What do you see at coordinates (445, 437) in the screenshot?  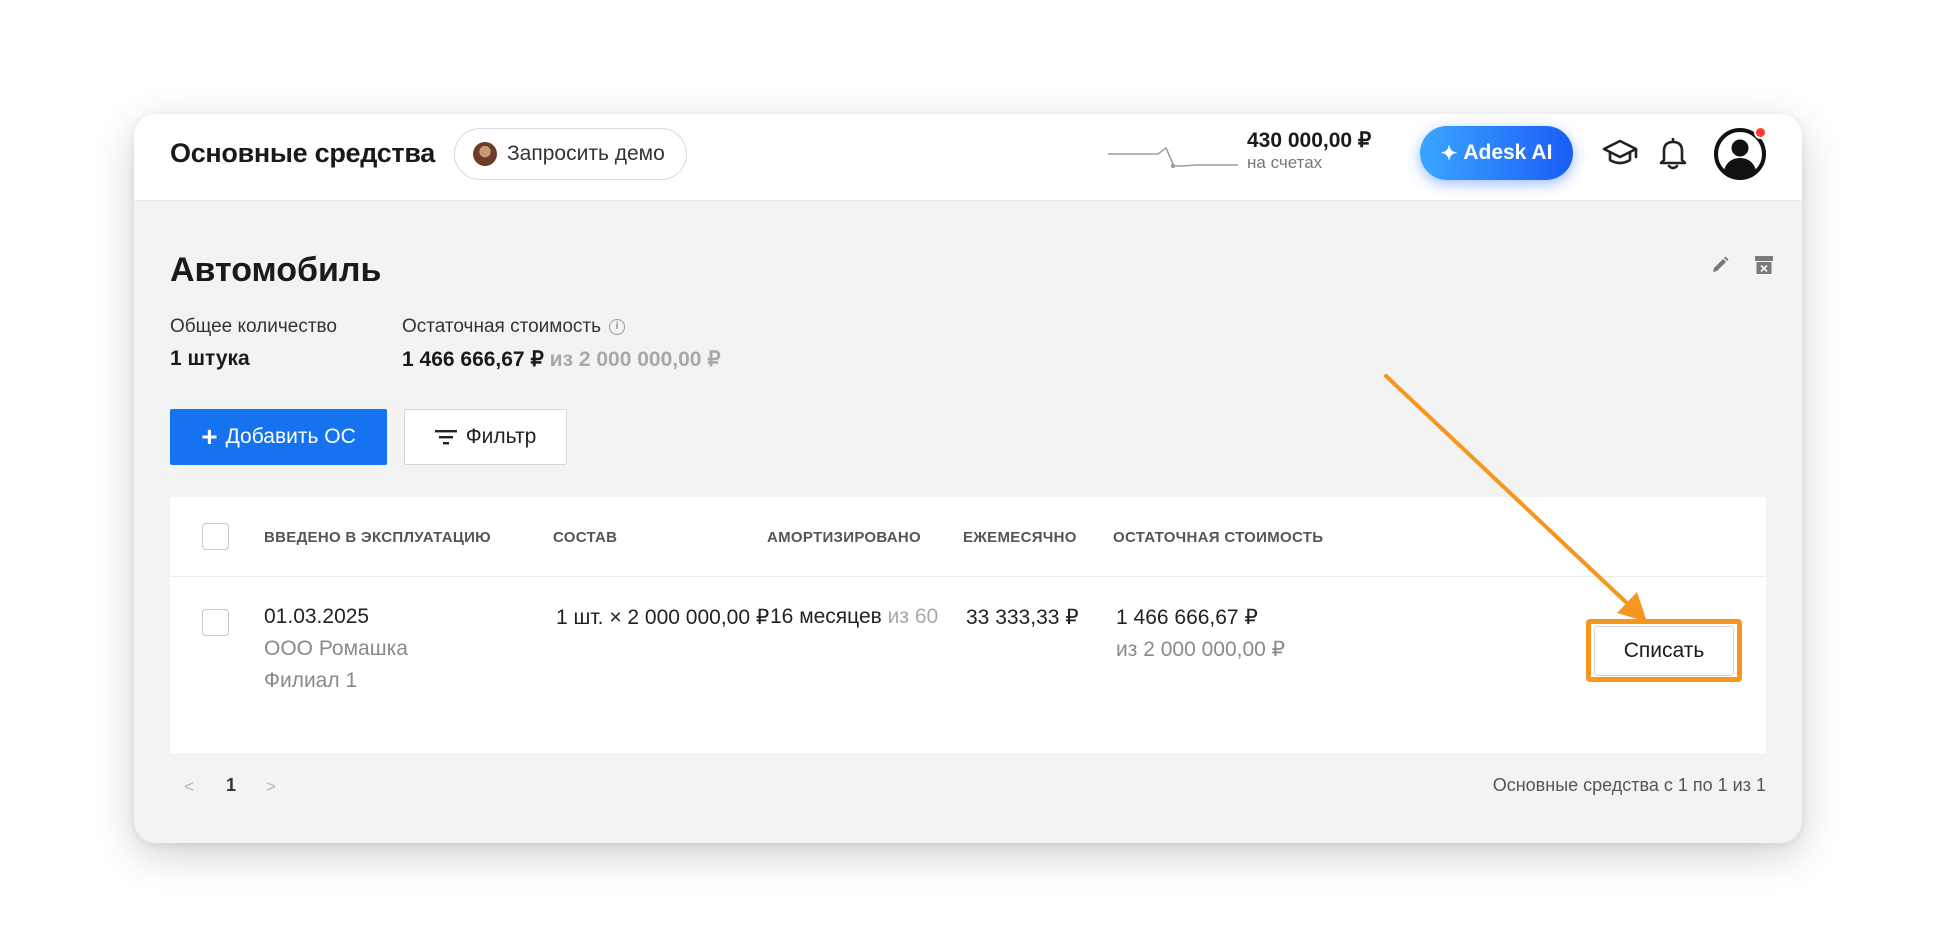 I see `filter-icon` at bounding box center [445, 437].